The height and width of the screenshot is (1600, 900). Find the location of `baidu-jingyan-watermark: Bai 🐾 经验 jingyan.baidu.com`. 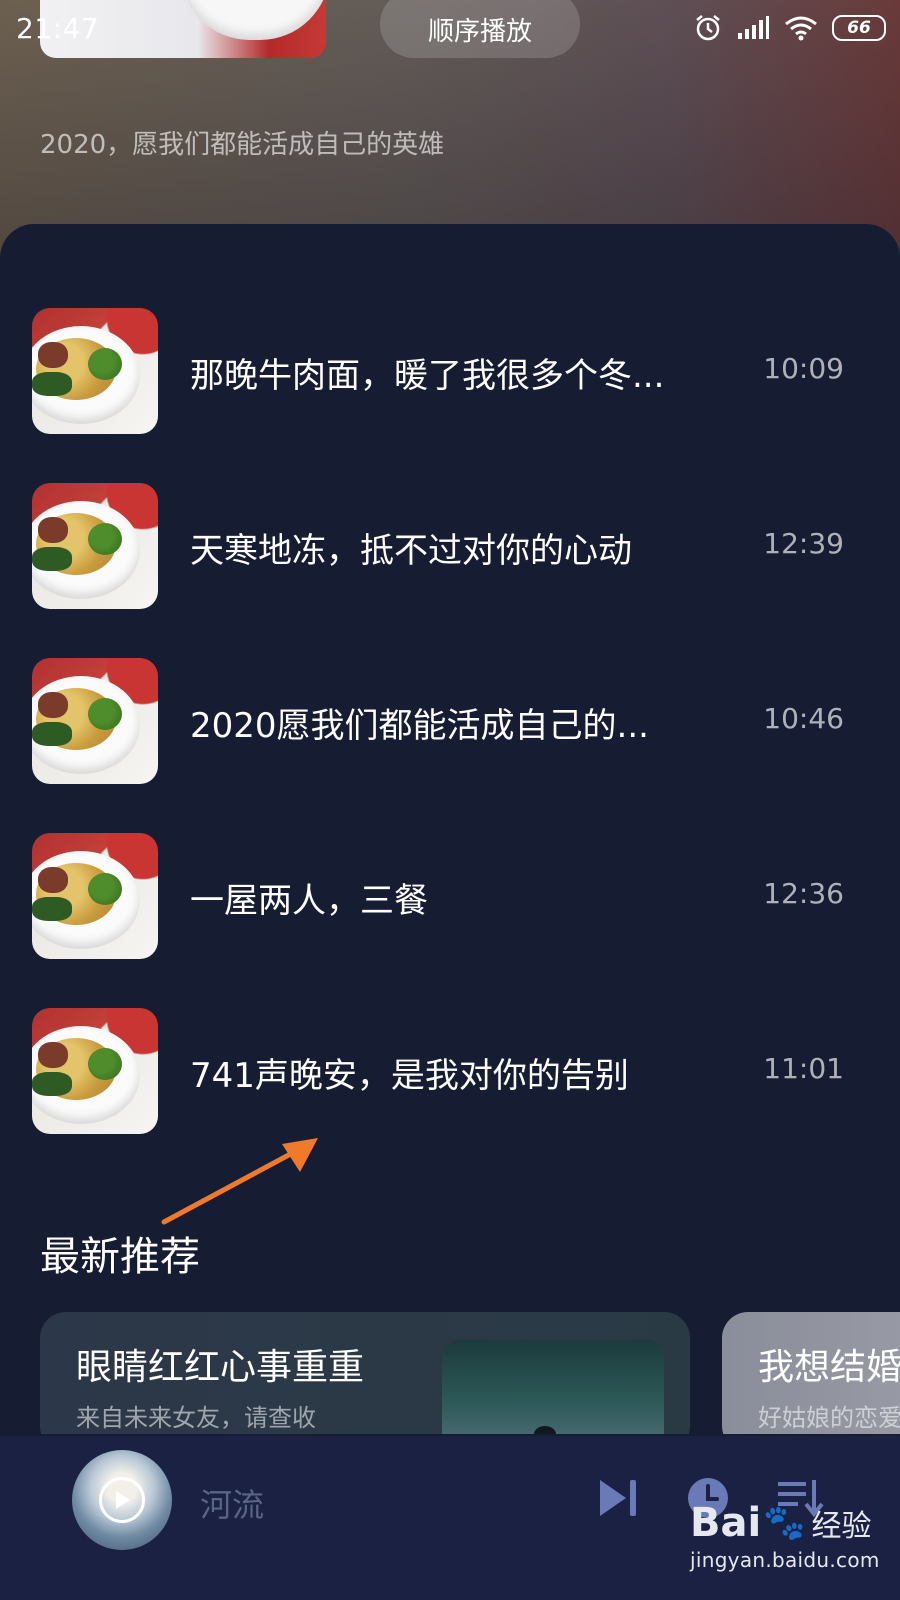

baidu-jingyan-watermark: Bai 🐾 经验 jingyan.baidu.com is located at coordinates (790, 1536).